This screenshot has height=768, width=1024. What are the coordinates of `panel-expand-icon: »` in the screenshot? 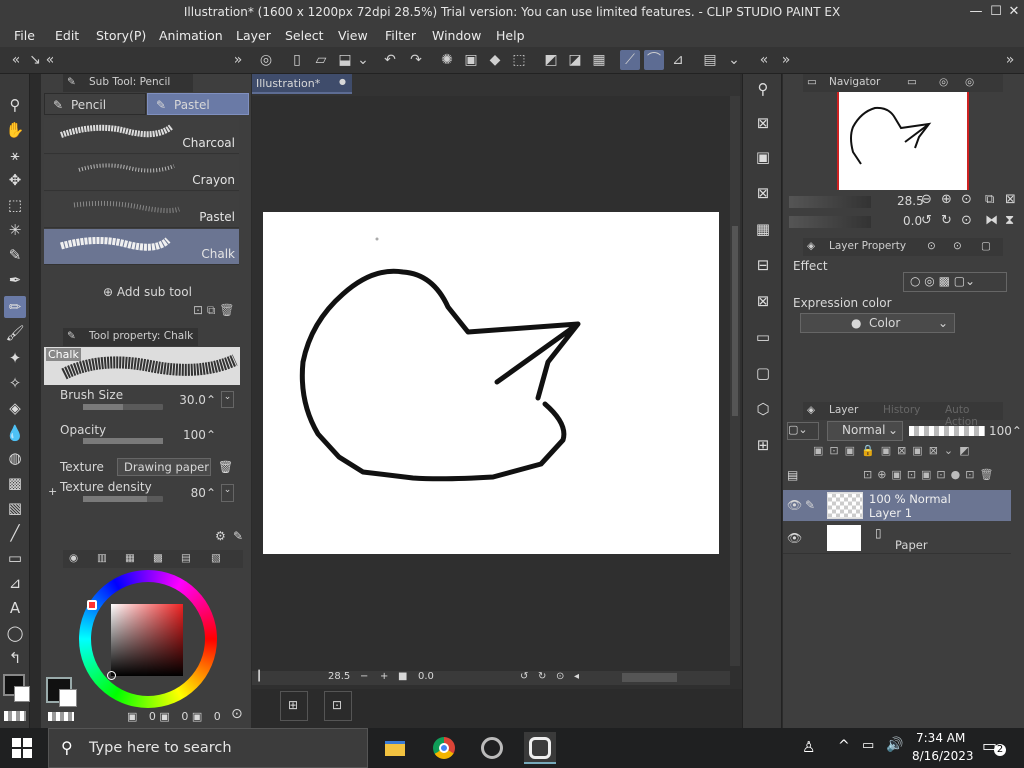 It's located at (1010, 60).